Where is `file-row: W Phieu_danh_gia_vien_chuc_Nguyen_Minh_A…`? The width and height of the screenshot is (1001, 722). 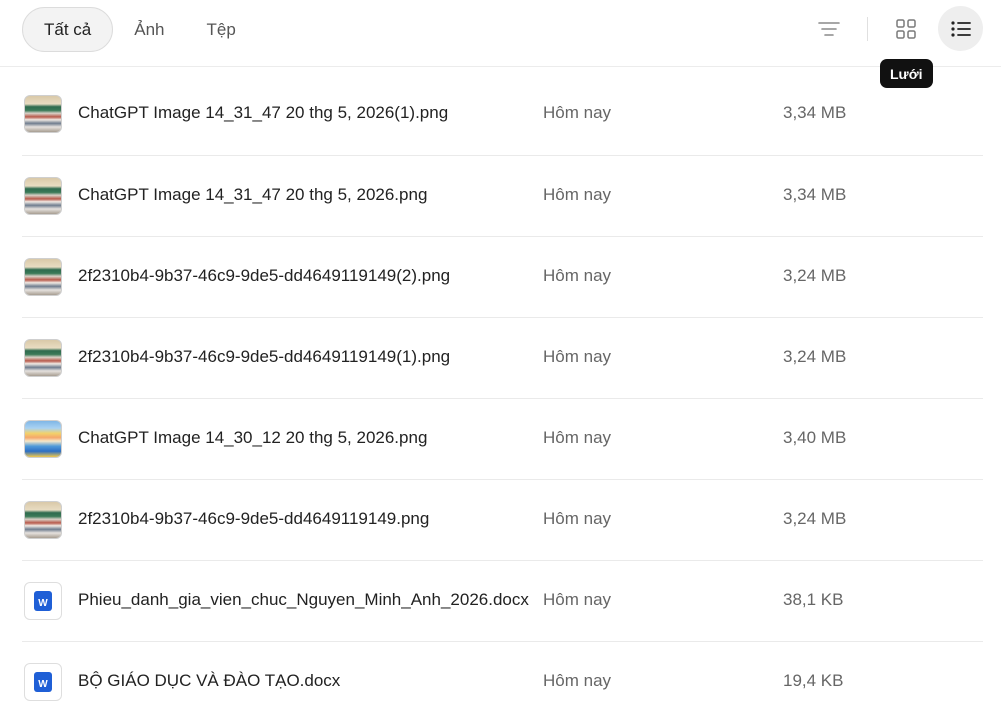
file-row: W Phieu_danh_gia_vien_chuc_Nguyen_Minh_A… is located at coordinates (502, 600).